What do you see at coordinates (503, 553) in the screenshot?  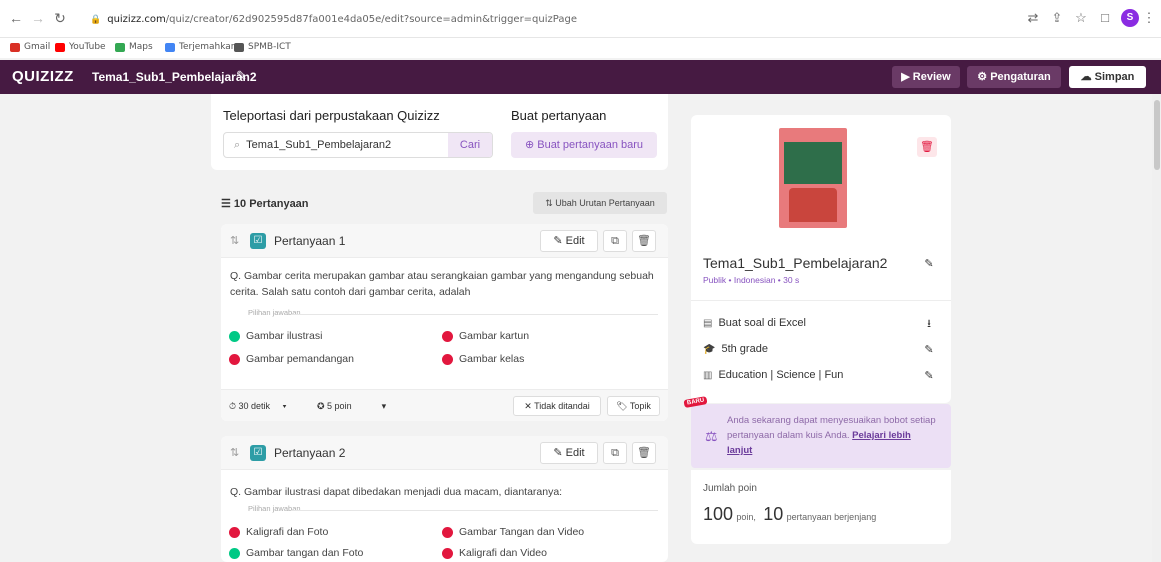 I see `choice-text: Kaligrafi dan Video` at bounding box center [503, 553].